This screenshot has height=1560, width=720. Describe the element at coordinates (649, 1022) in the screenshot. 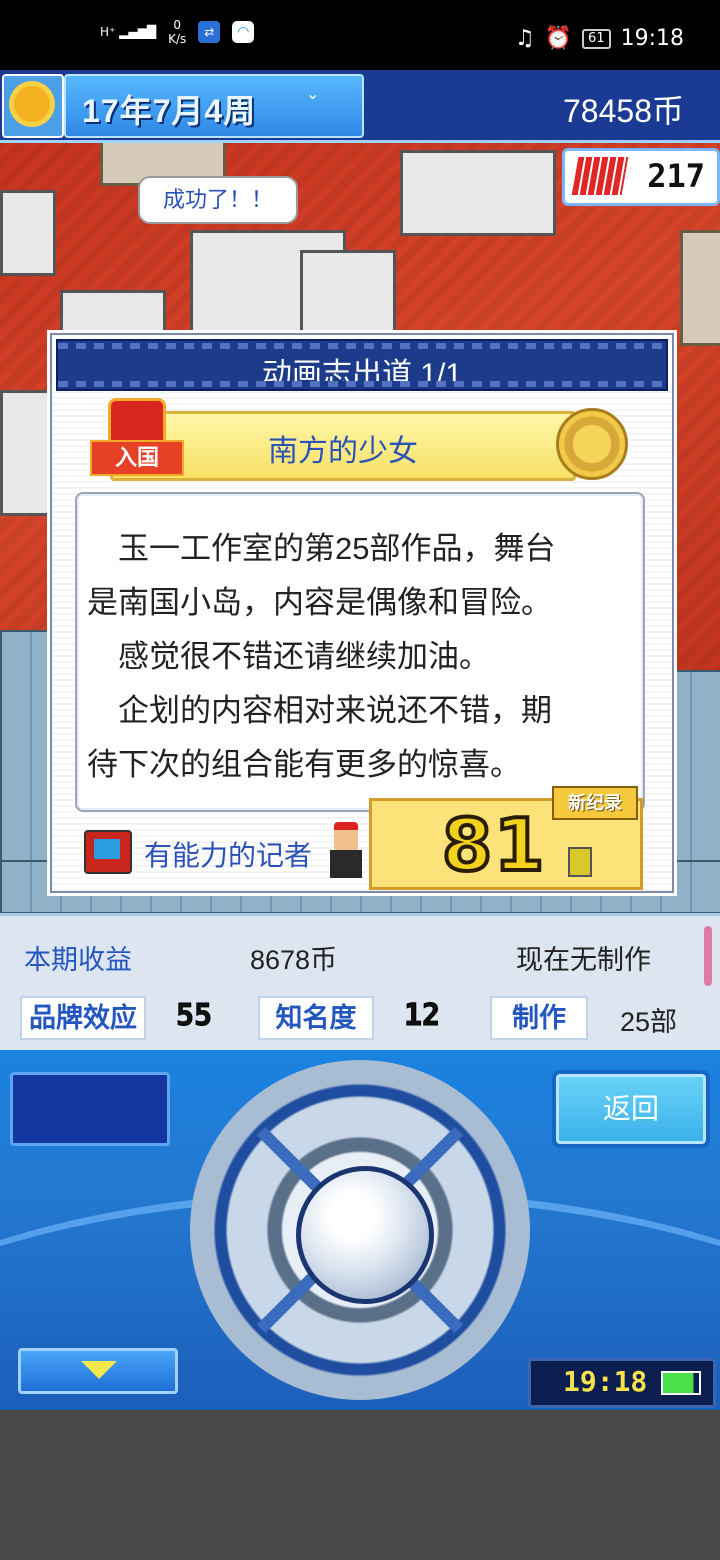

I see `works-value: 25部` at that location.